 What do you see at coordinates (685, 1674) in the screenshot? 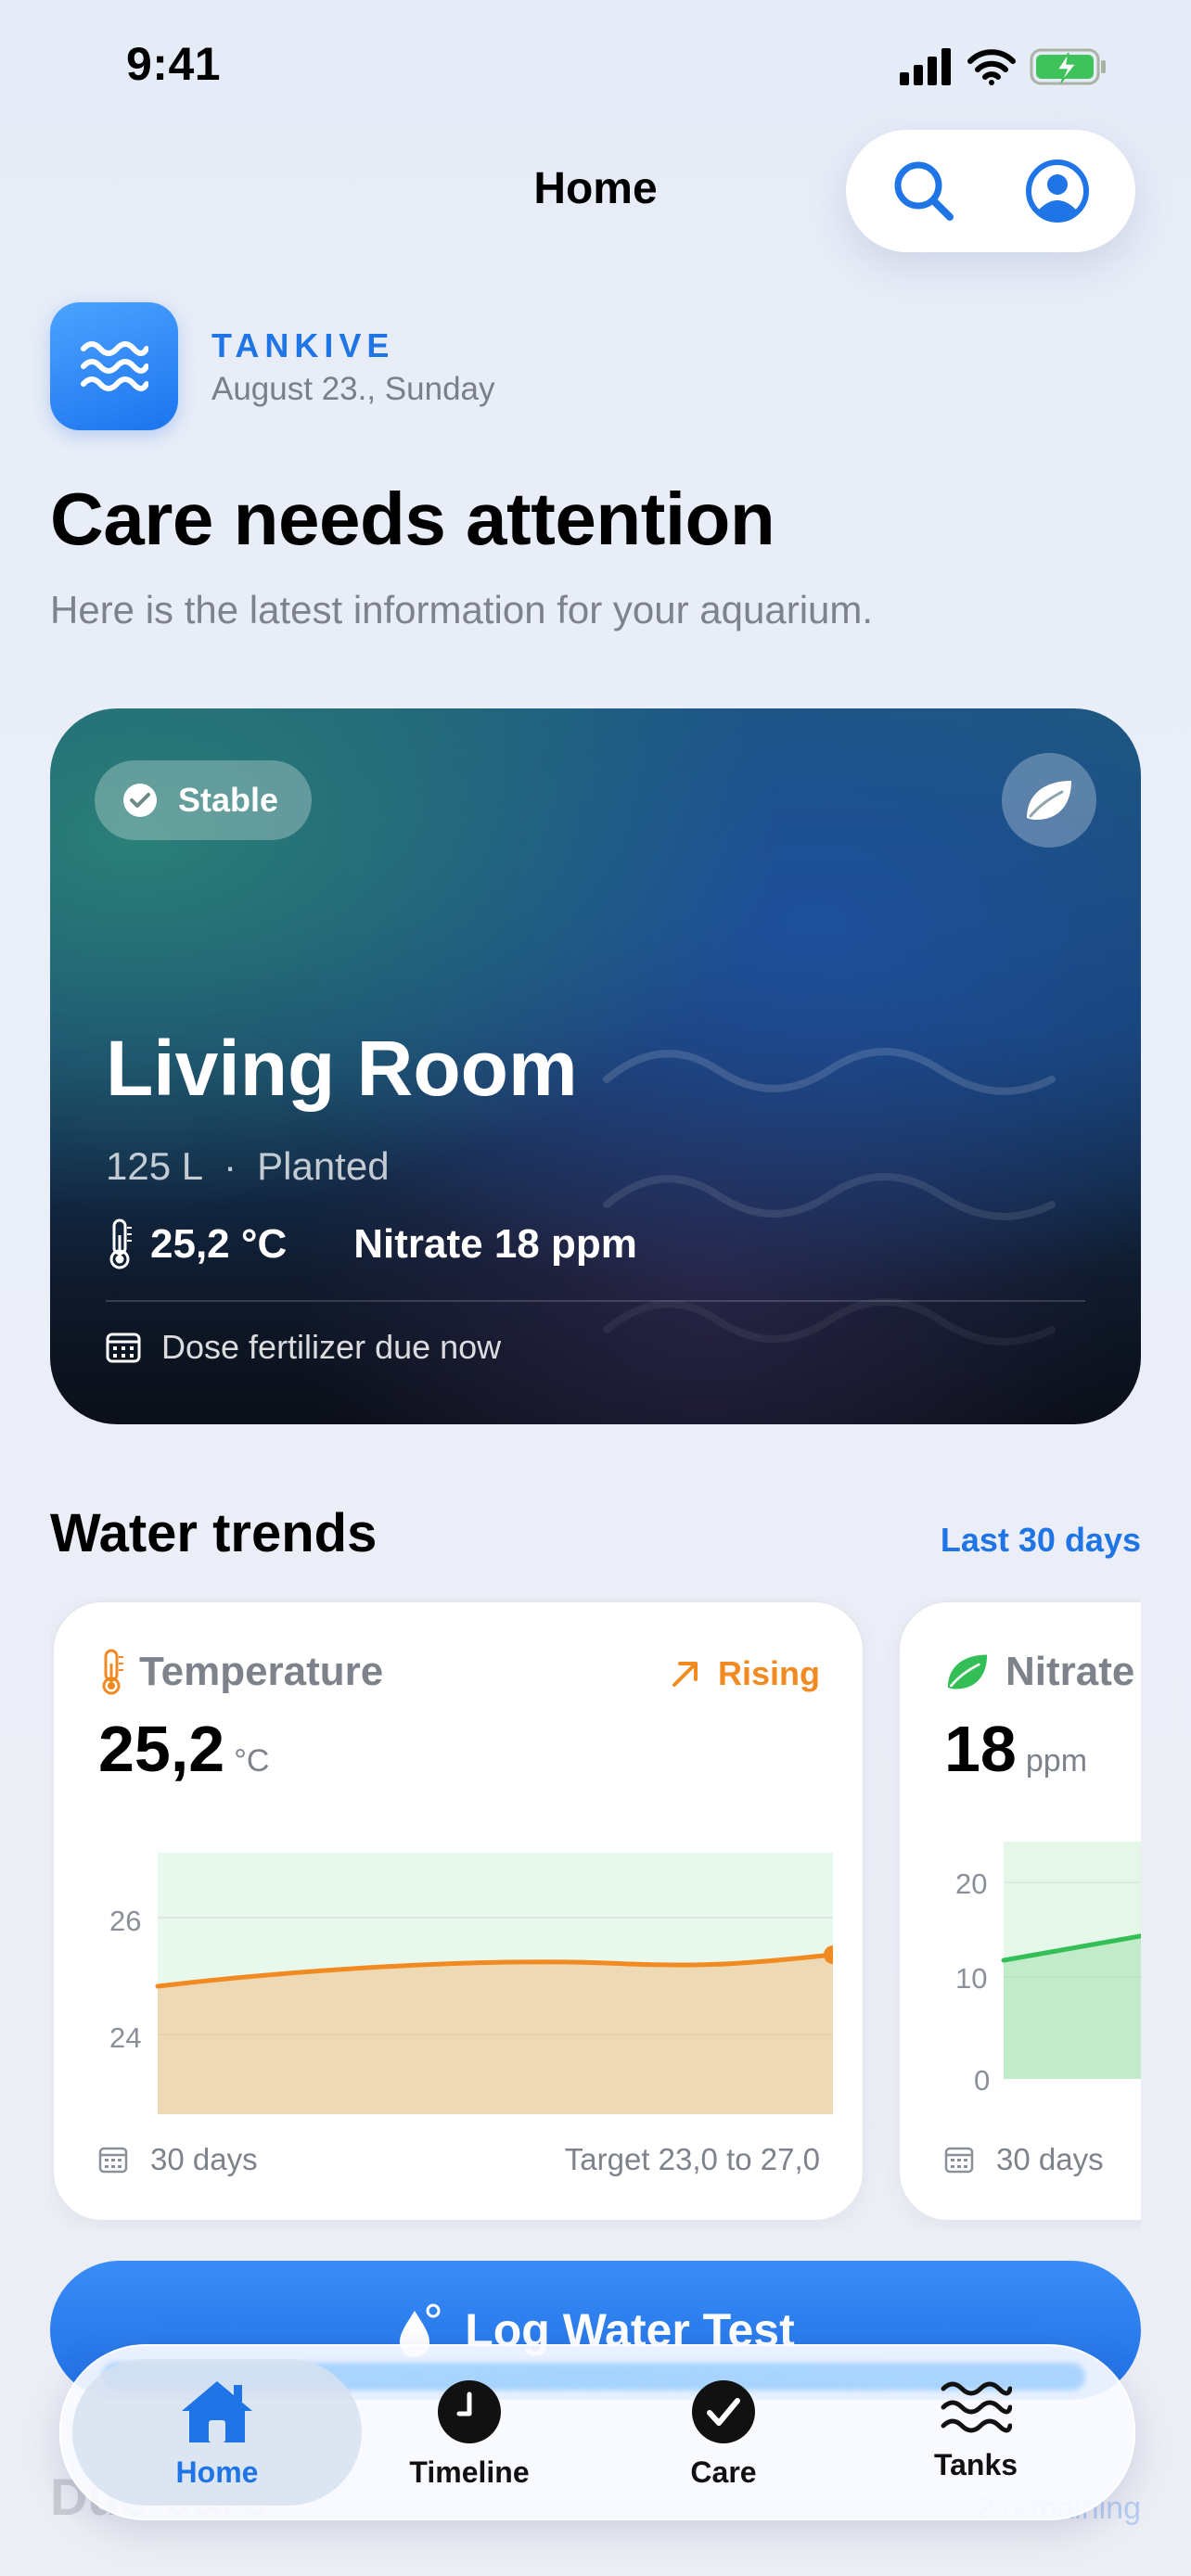
I see `arrow-up-right-icon` at bounding box center [685, 1674].